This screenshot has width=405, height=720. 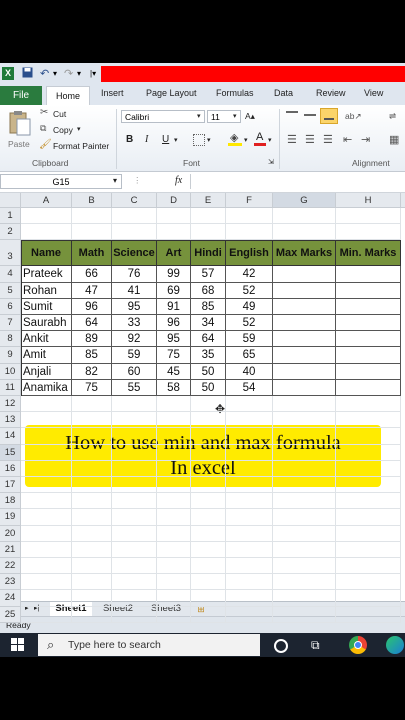 What do you see at coordinates (46, 517) in the screenshot?
I see `cell-a19` at bounding box center [46, 517].